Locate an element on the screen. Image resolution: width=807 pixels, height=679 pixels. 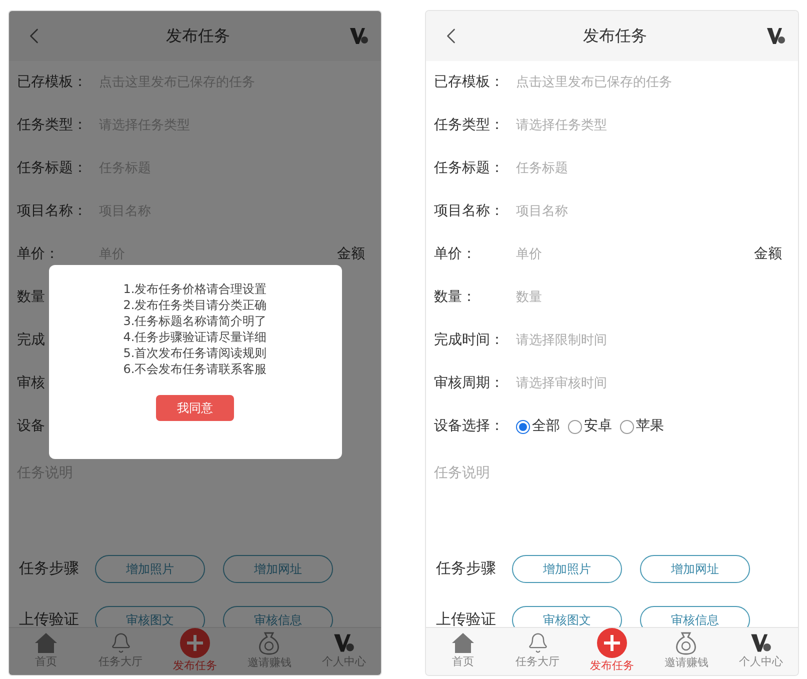
radio-option: 安卓 is located at coordinates (590, 426).